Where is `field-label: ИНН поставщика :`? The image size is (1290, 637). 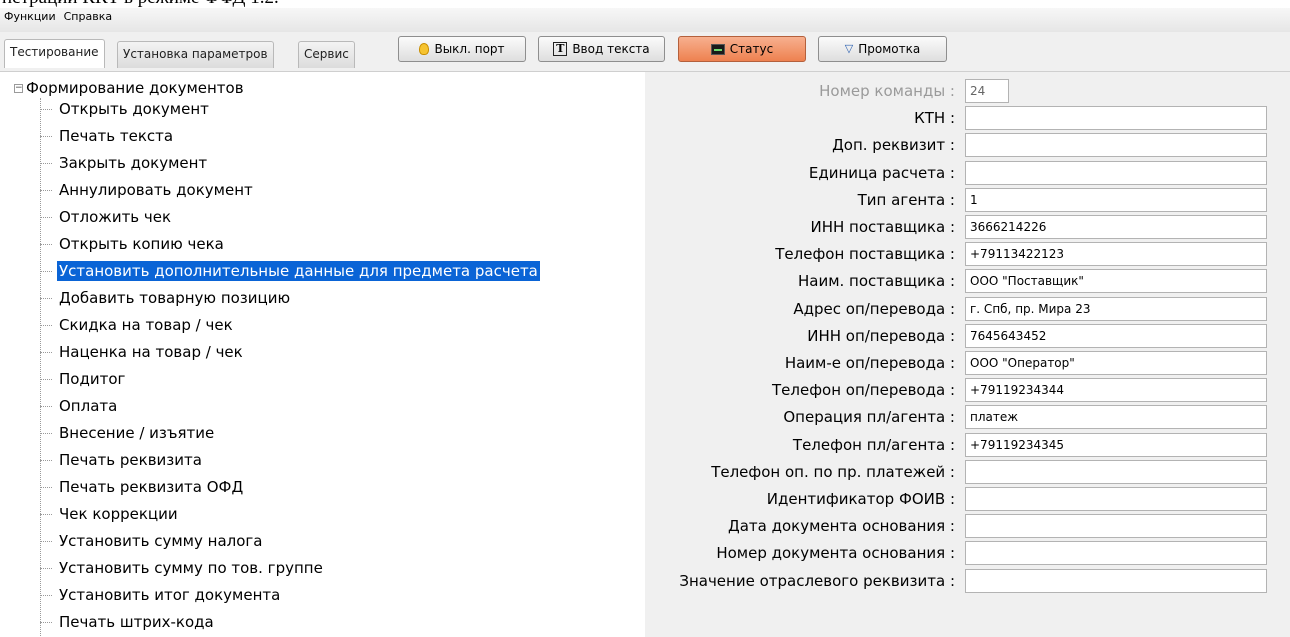
field-label: ИНН поставщика : is located at coordinates (883, 227).